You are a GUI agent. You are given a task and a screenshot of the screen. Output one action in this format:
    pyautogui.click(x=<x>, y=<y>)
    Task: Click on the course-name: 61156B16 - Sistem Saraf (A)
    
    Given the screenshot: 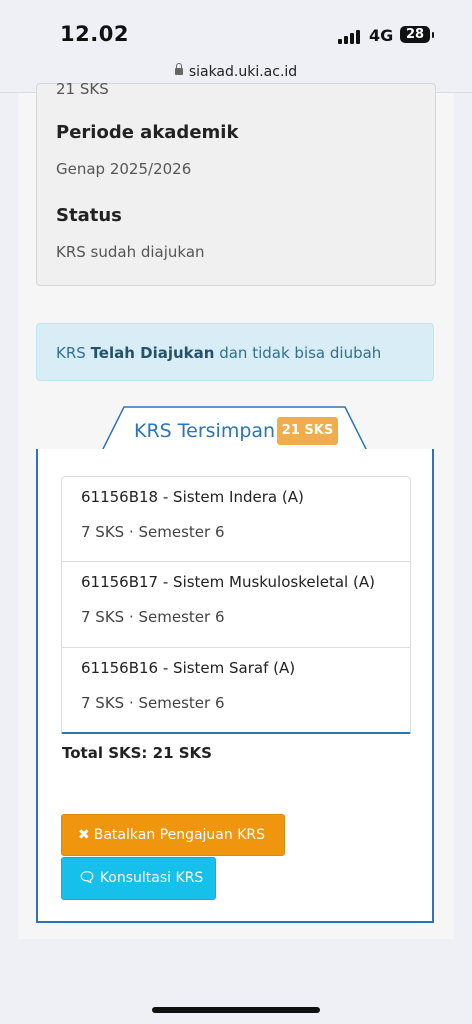 What is the action you would take?
    pyautogui.click(x=188, y=668)
    